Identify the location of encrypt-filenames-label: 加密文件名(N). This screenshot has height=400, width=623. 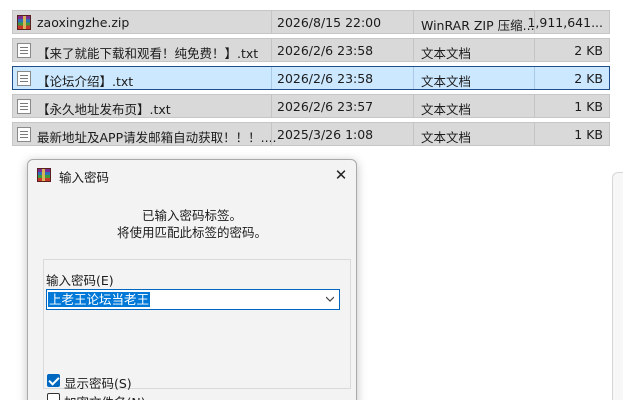
(105, 396).